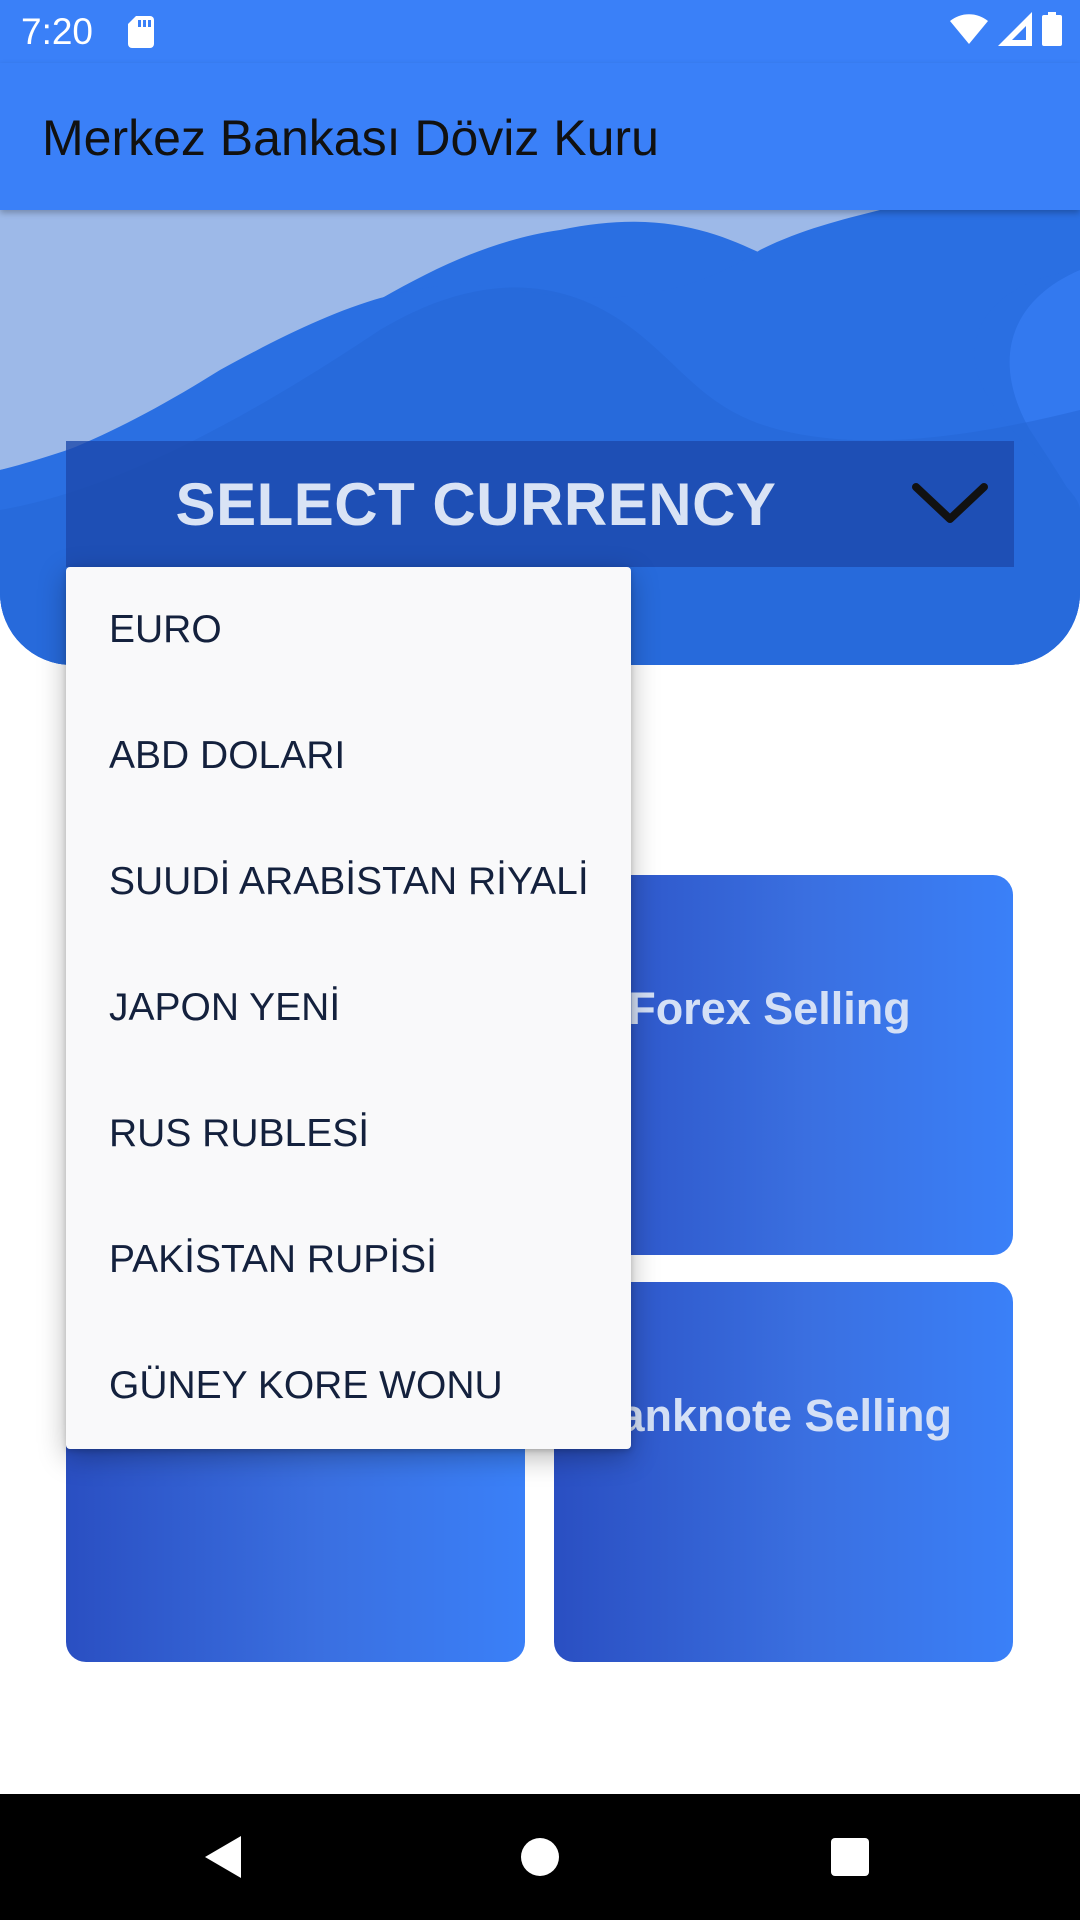 The height and width of the screenshot is (1920, 1080). What do you see at coordinates (1015, 29) in the screenshot?
I see `signal-icon` at bounding box center [1015, 29].